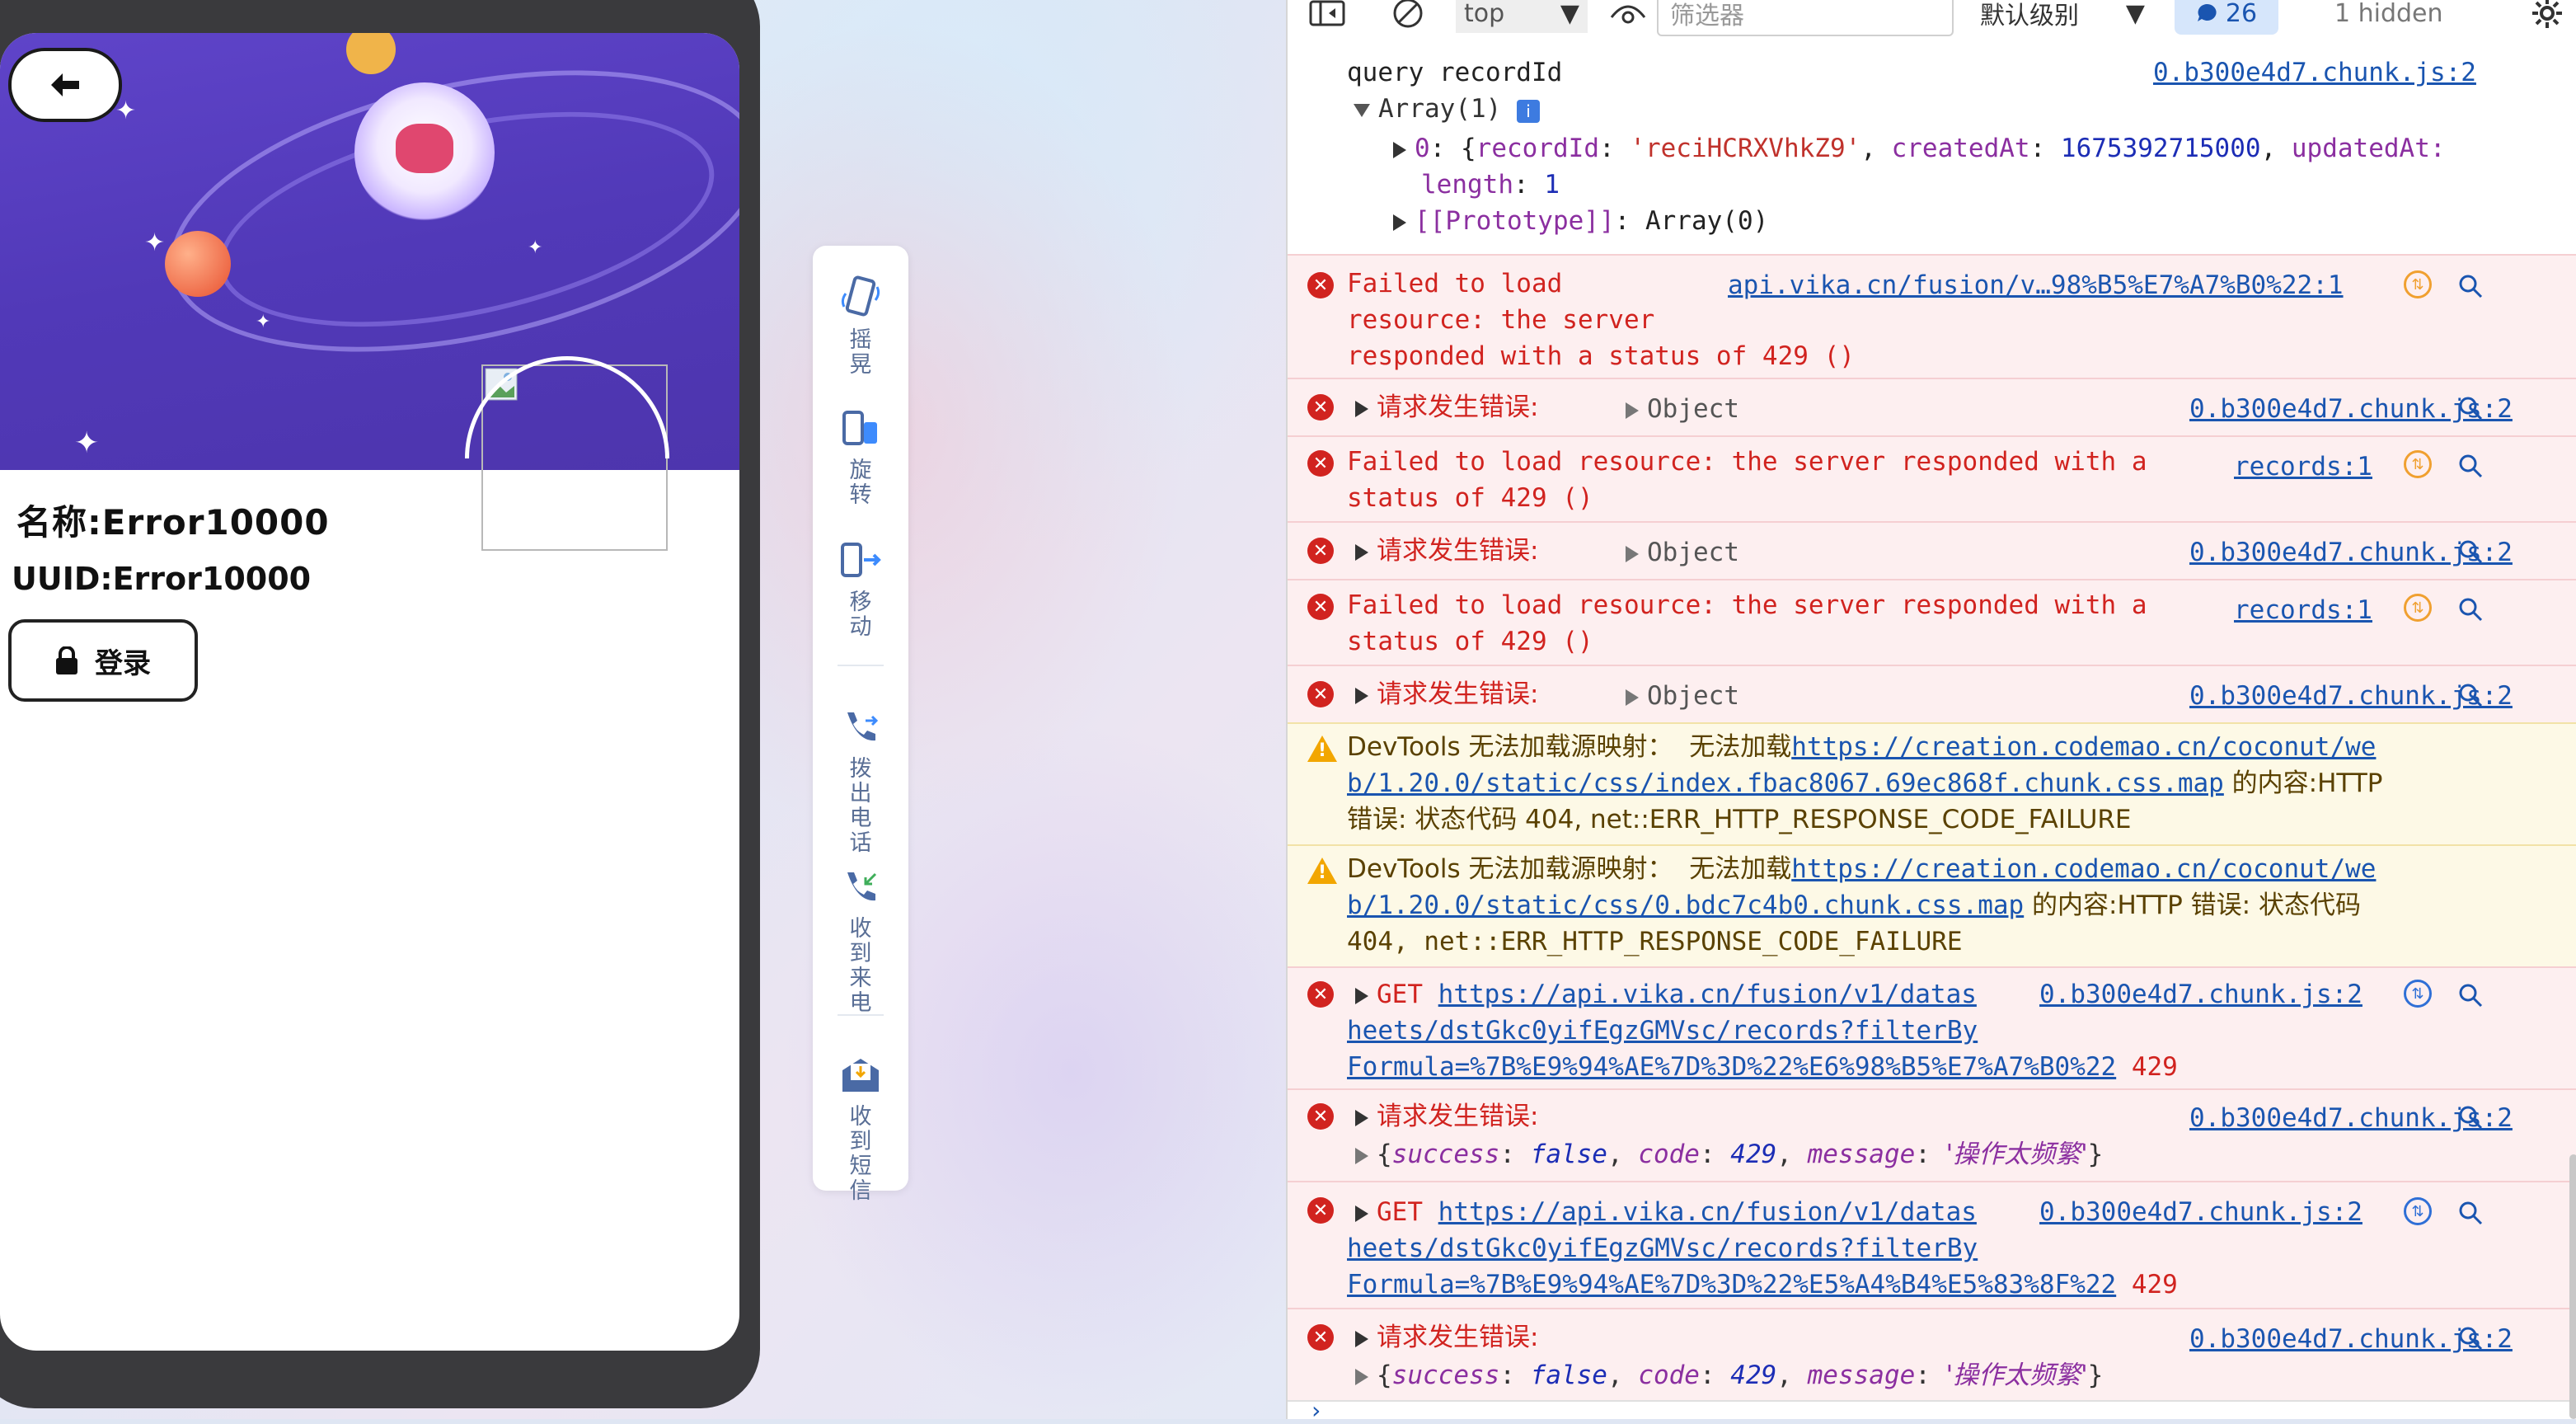 Image resolution: width=2576 pixels, height=1424 pixels. What do you see at coordinates (861, 560) in the screenshot?
I see `move-phone-icon` at bounding box center [861, 560].